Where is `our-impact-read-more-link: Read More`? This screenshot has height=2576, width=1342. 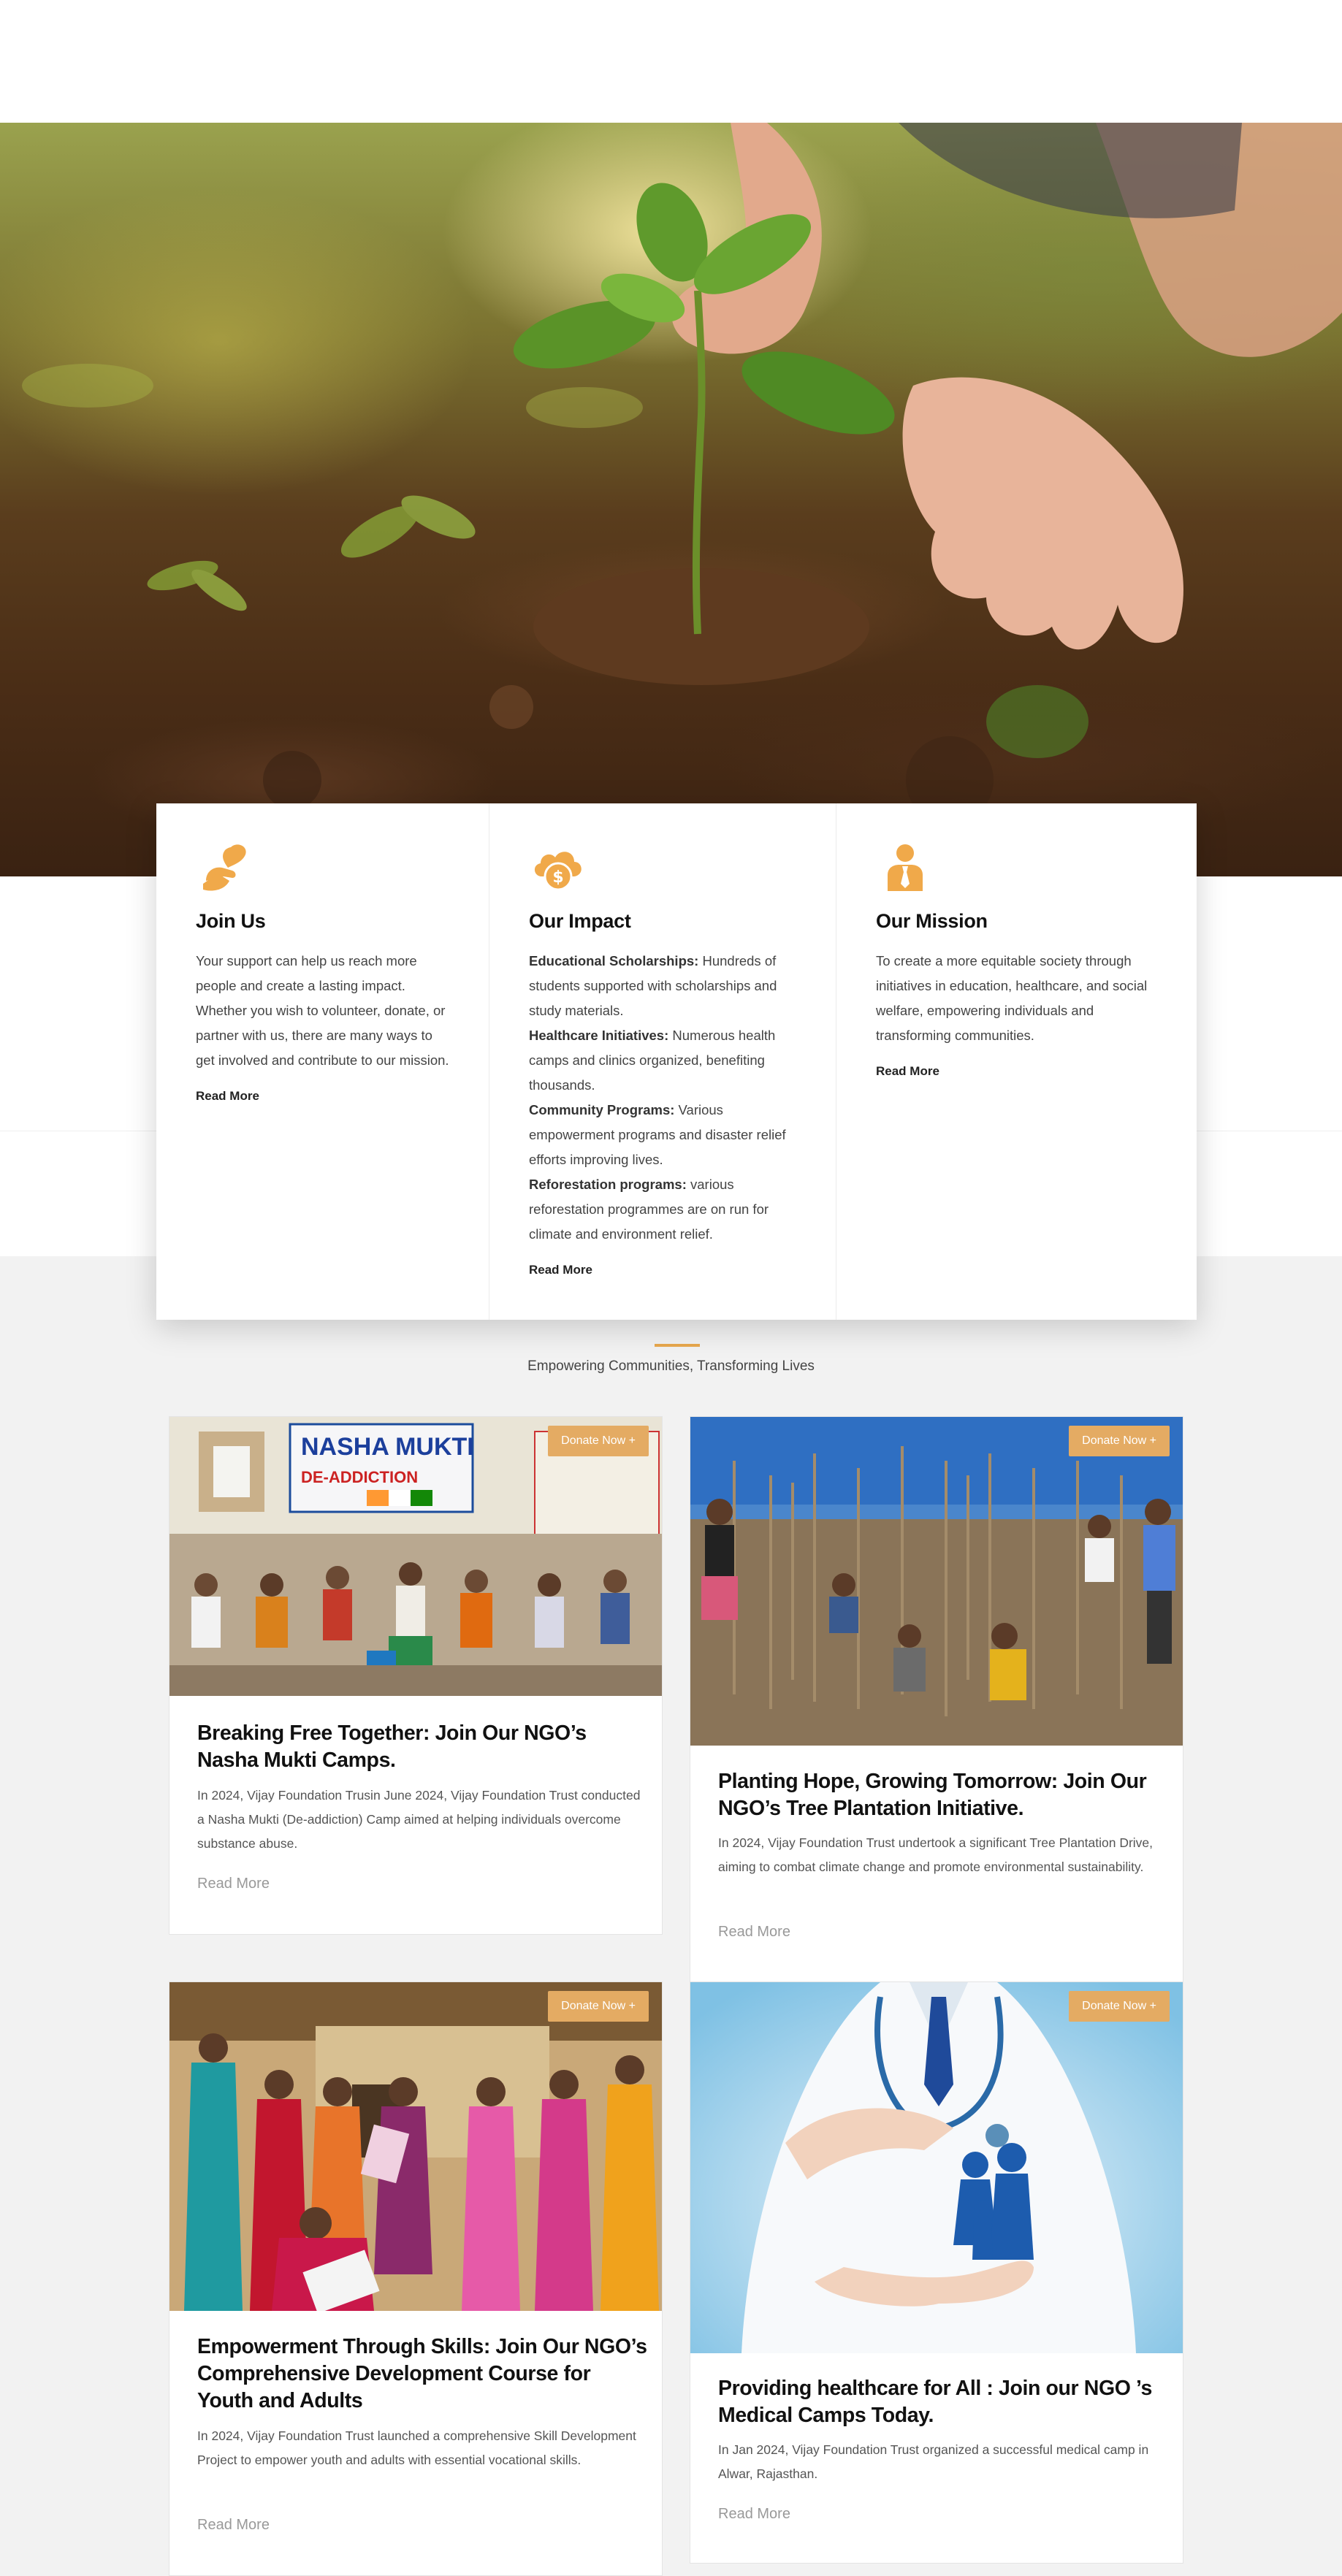 our-impact-read-more-link: Read More is located at coordinates (561, 1270).